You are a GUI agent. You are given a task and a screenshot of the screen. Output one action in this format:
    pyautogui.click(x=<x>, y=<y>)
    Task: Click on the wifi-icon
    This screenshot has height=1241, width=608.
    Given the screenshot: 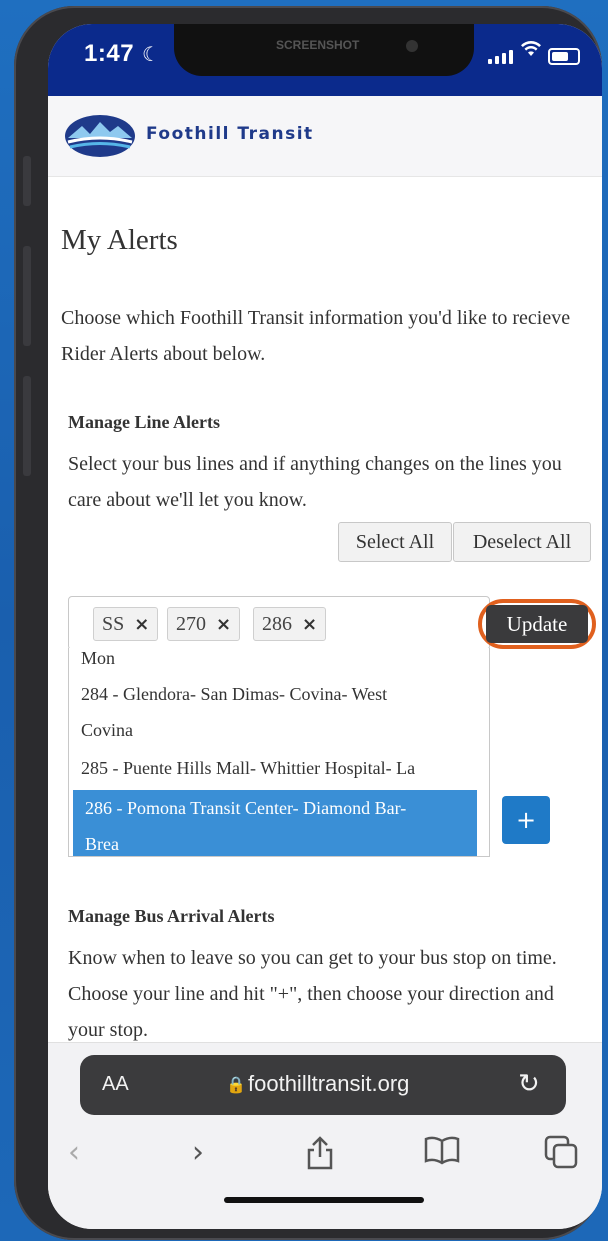 What is the action you would take?
    pyautogui.click(x=531, y=52)
    